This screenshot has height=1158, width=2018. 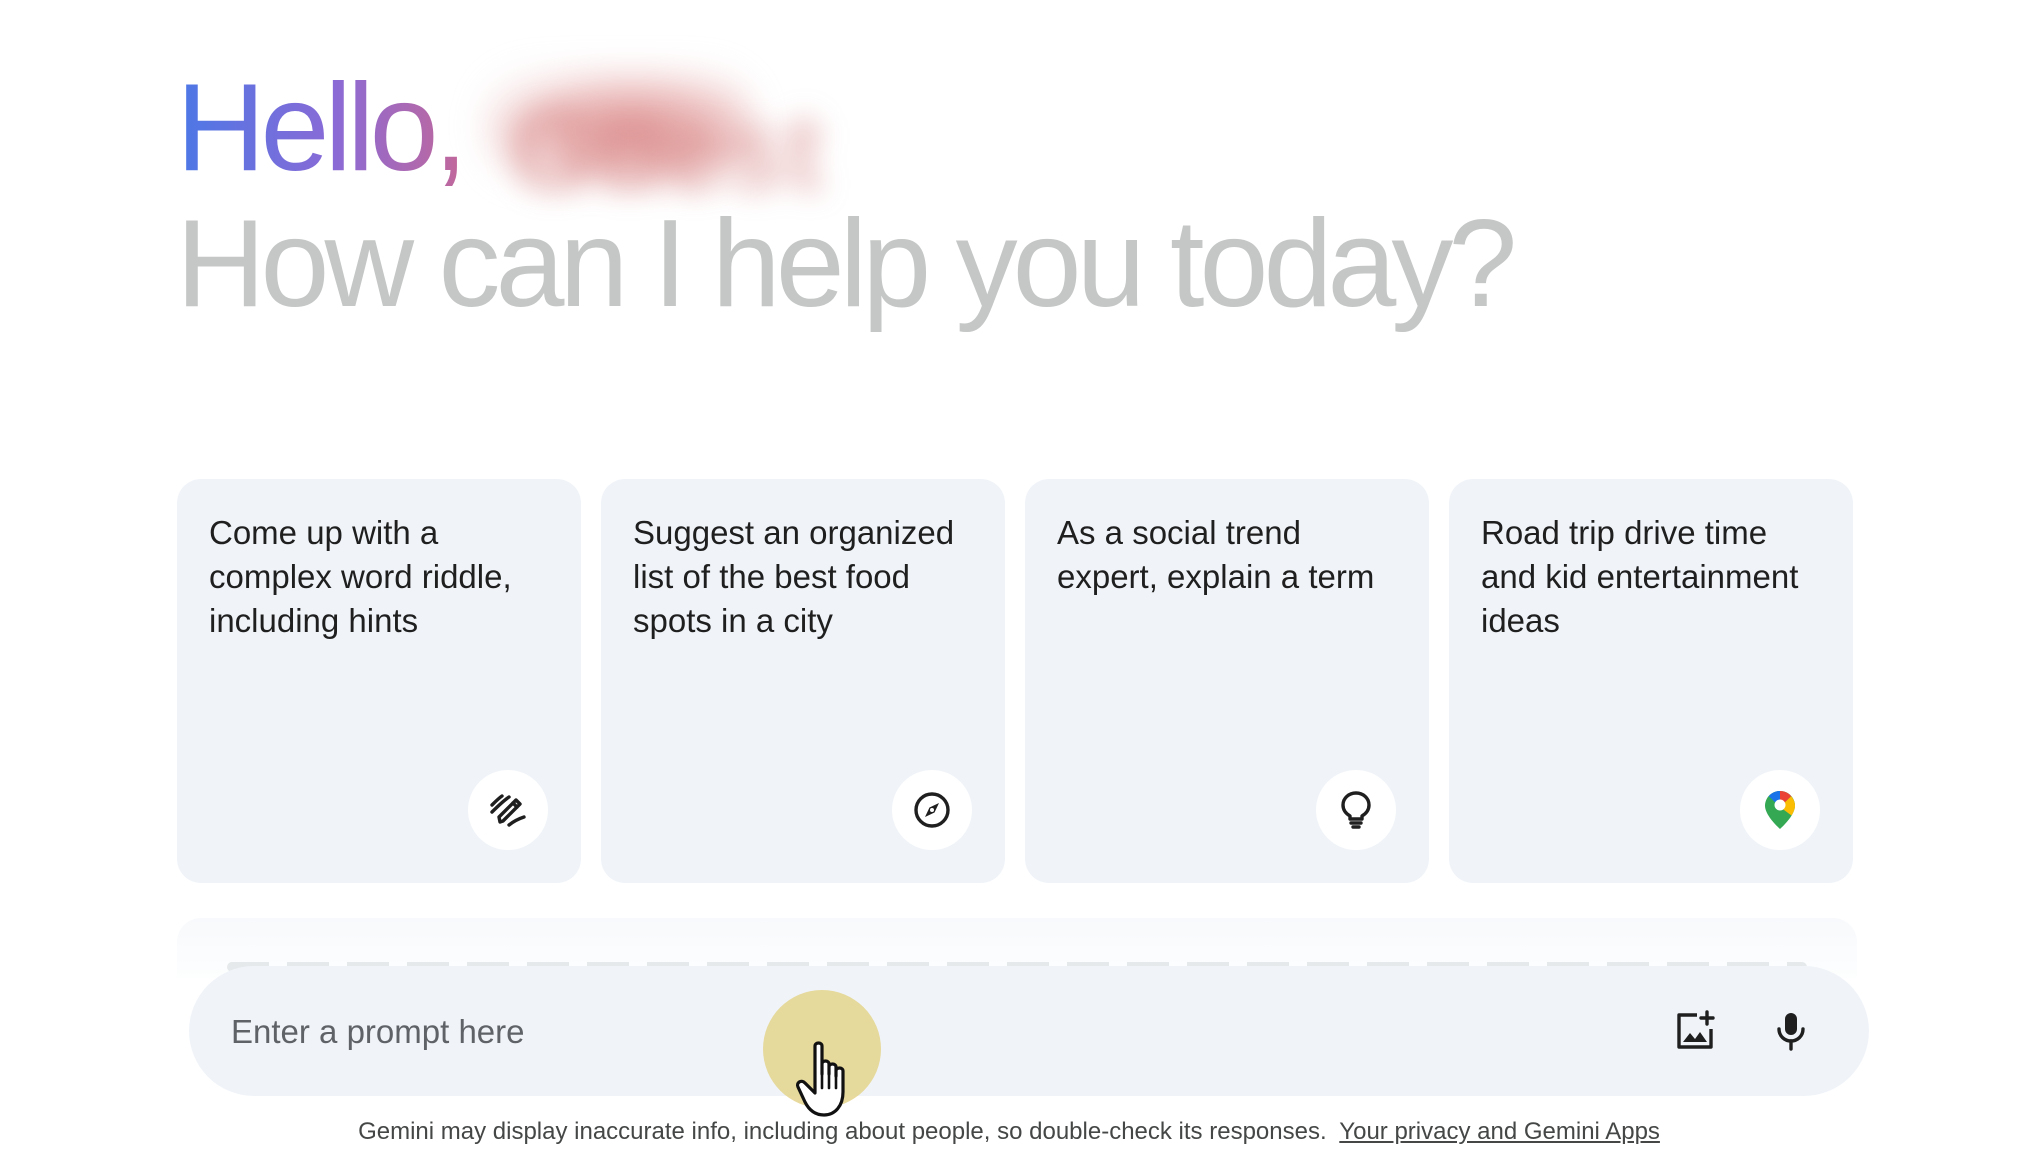 I want to click on pen-sparkle-icon, so click(x=508, y=810).